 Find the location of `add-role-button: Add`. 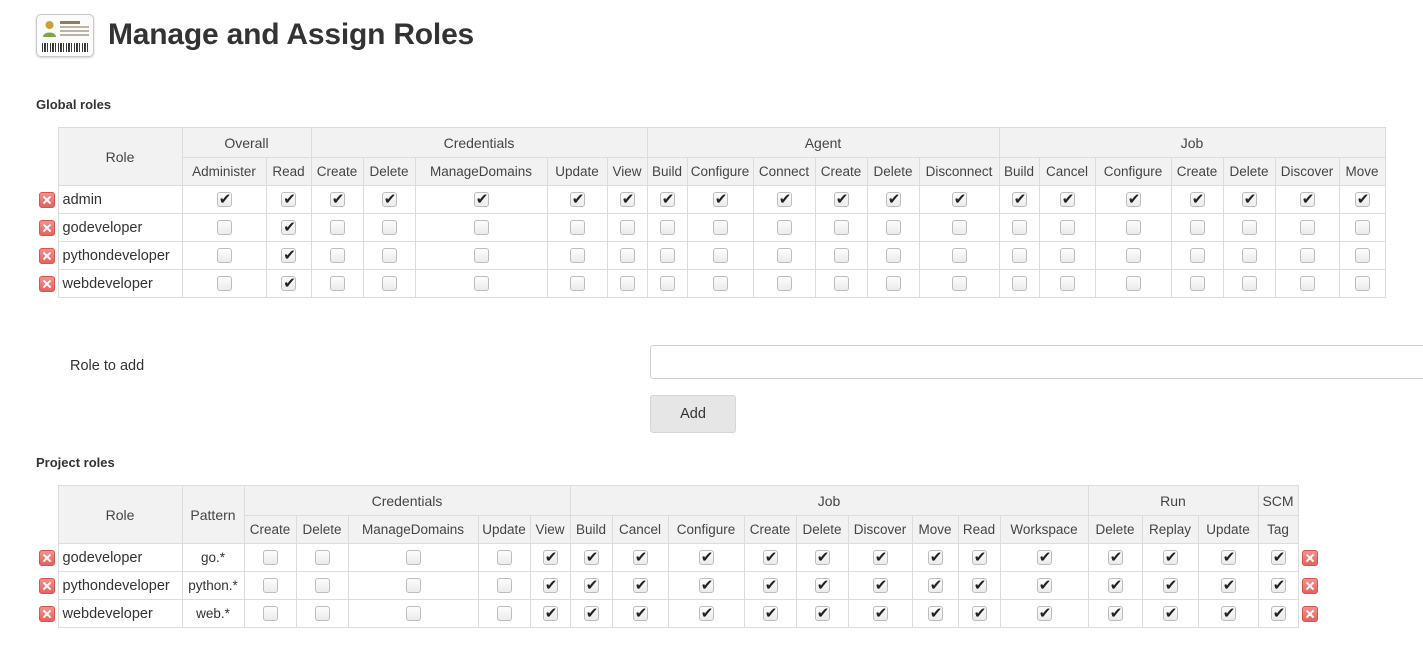

add-role-button: Add is located at coordinates (693, 414).